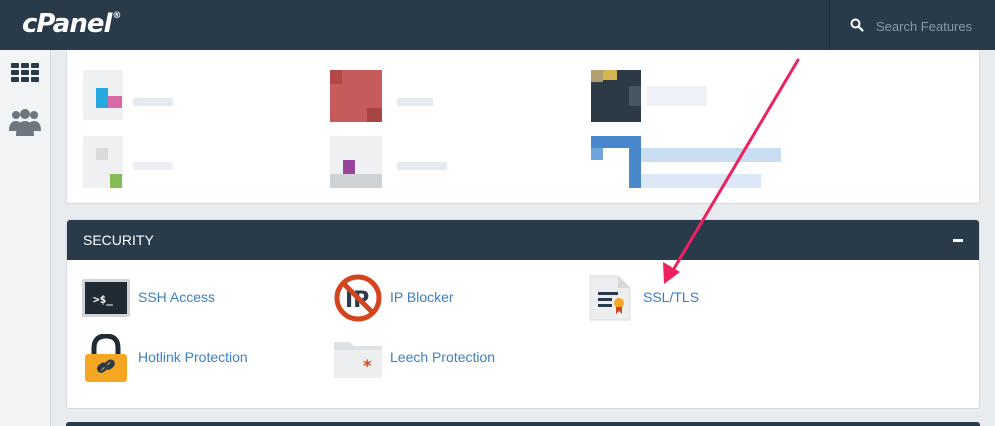 The height and width of the screenshot is (426, 995). Describe the element at coordinates (958, 240) in the screenshot. I see `collapse-minus-icon` at that location.